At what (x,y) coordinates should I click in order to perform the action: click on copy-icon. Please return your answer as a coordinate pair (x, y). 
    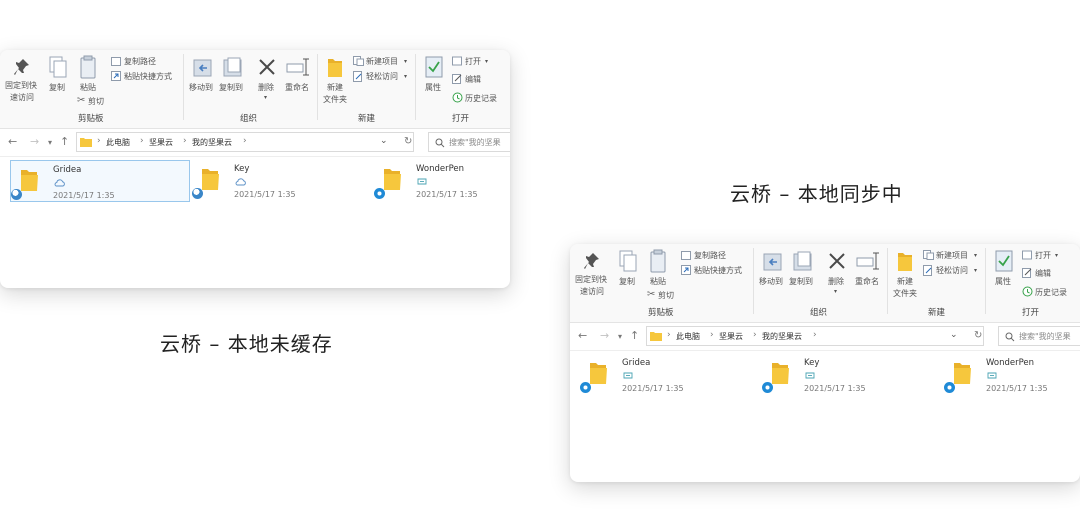
    Looking at the image, I should click on (58, 67).